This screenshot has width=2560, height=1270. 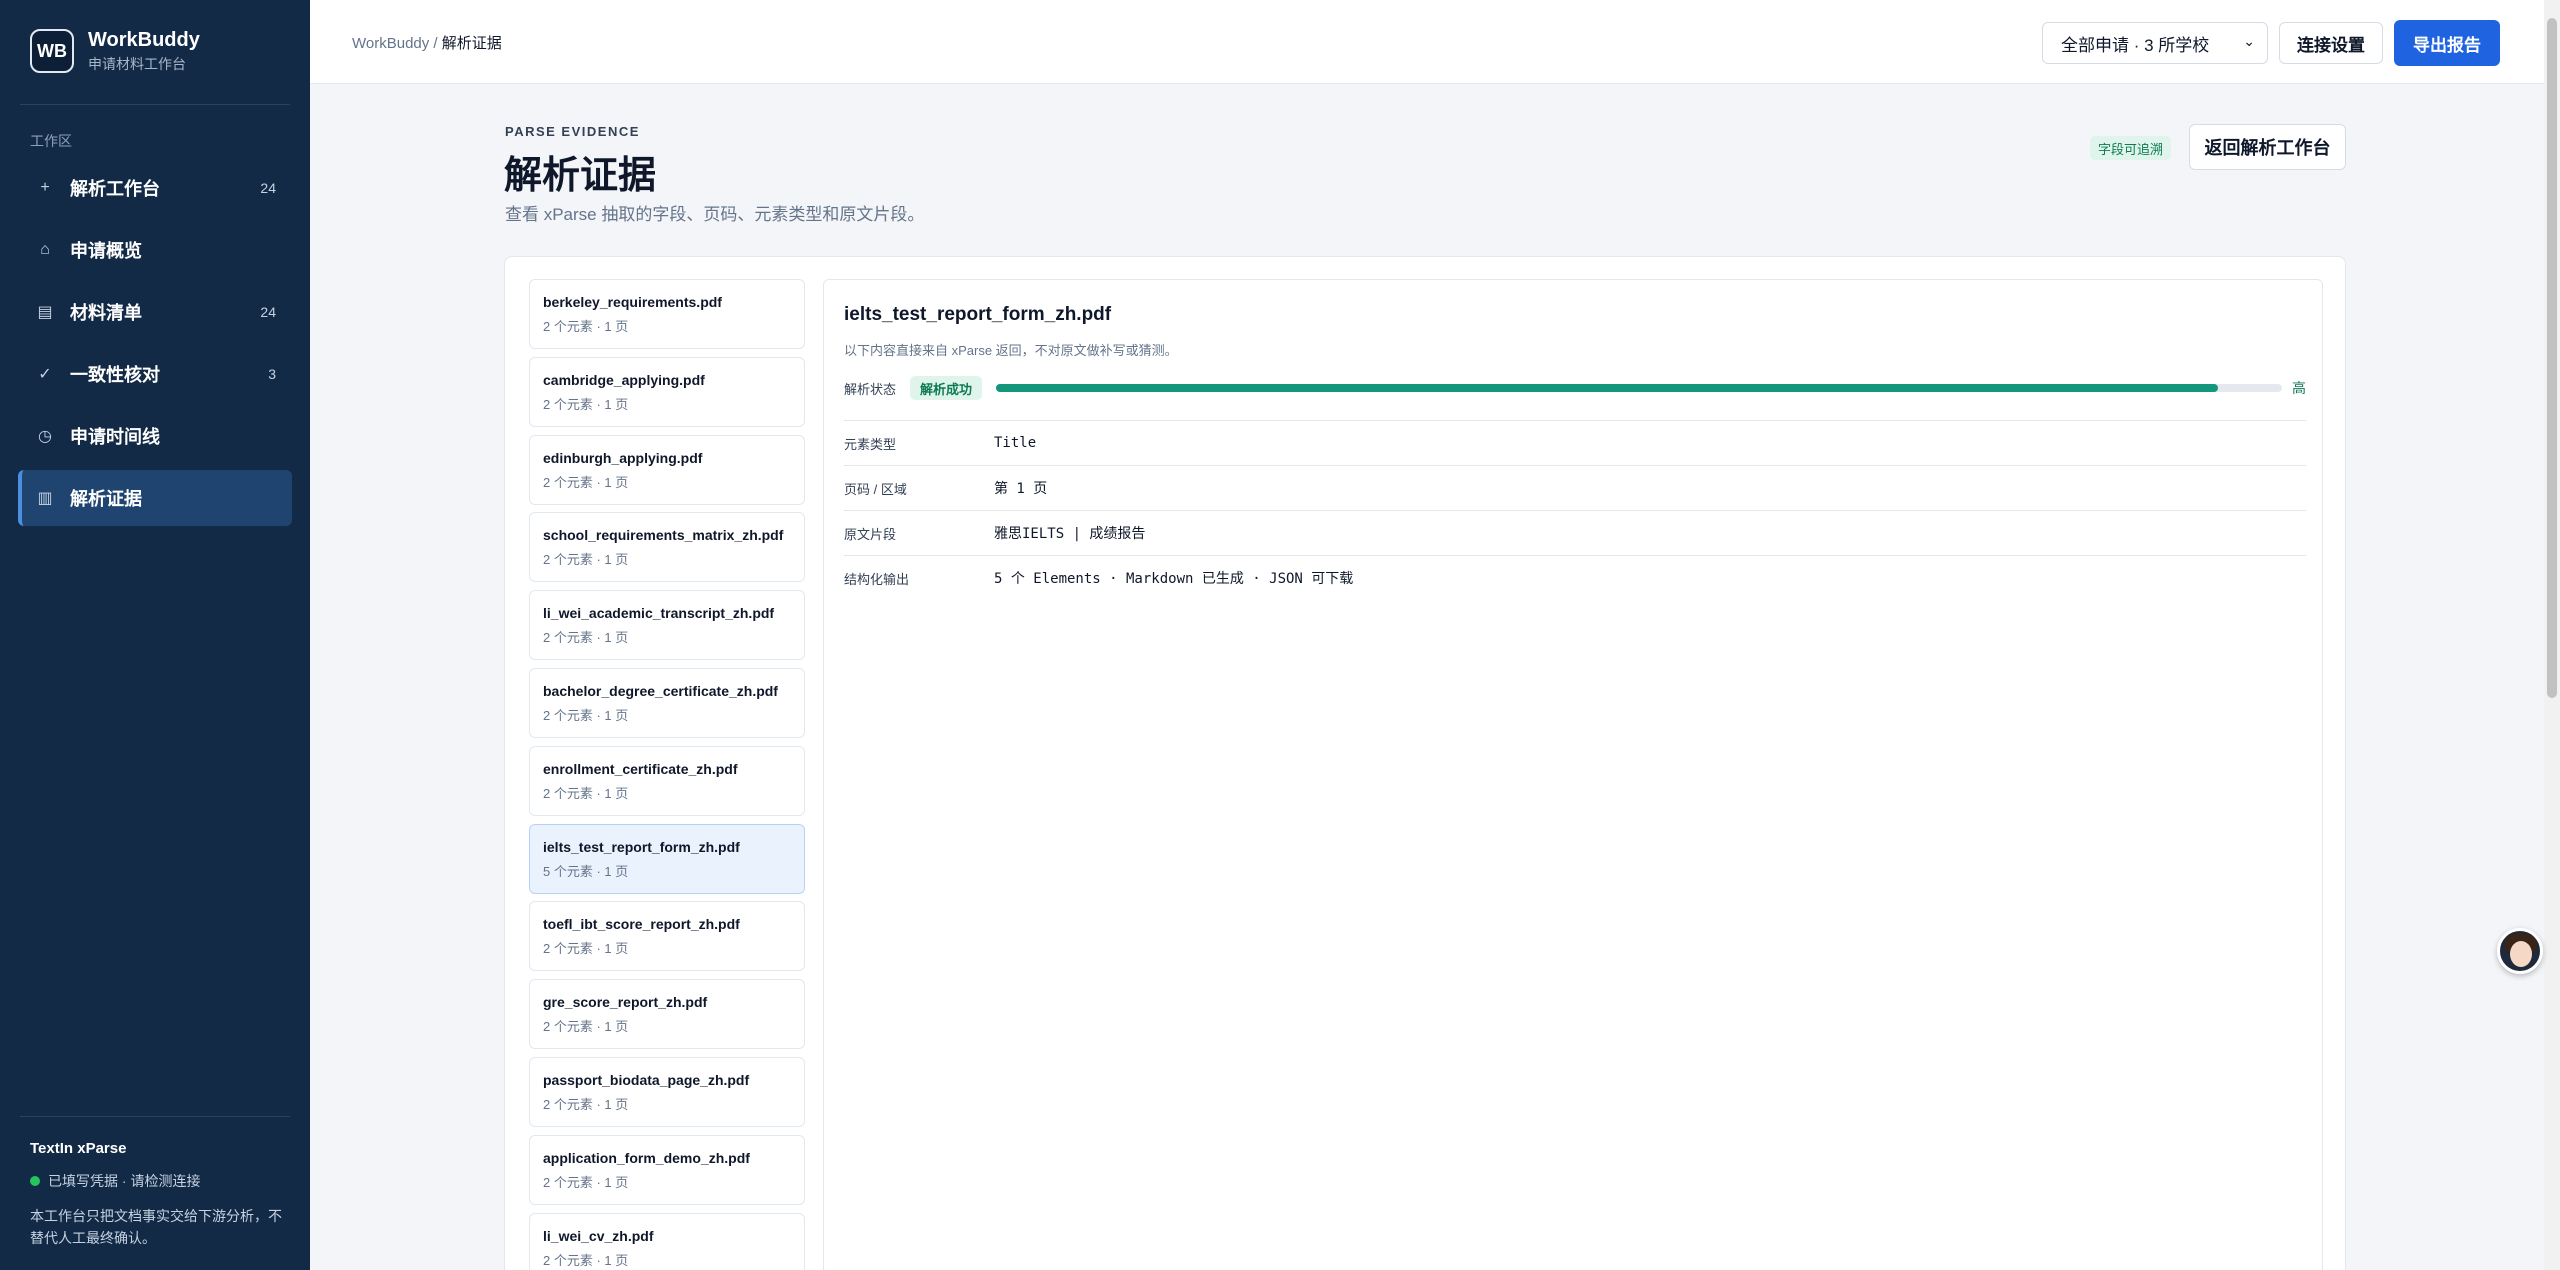 I want to click on clock-icon: ◷, so click(x=45, y=436).